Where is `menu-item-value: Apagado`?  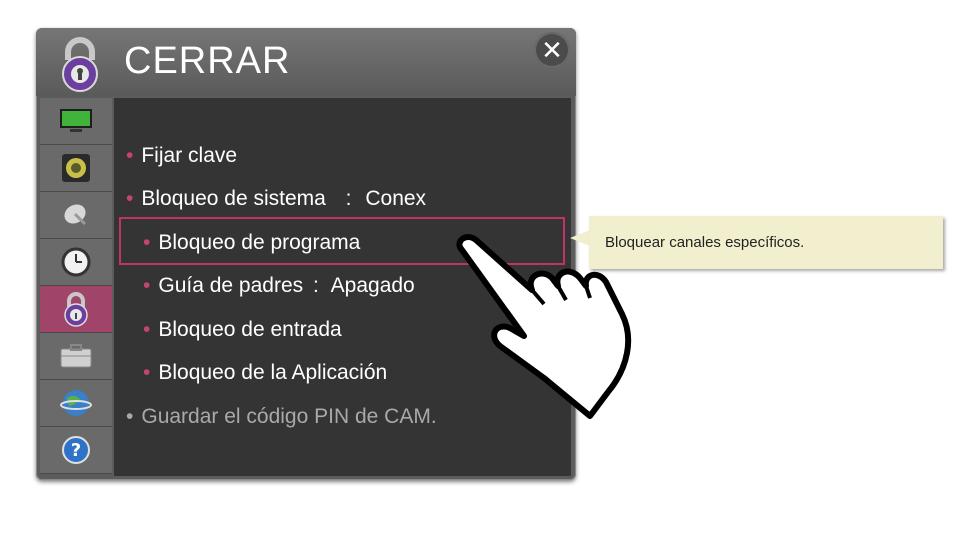 menu-item-value: Apagado is located at coordinates (372, 285).